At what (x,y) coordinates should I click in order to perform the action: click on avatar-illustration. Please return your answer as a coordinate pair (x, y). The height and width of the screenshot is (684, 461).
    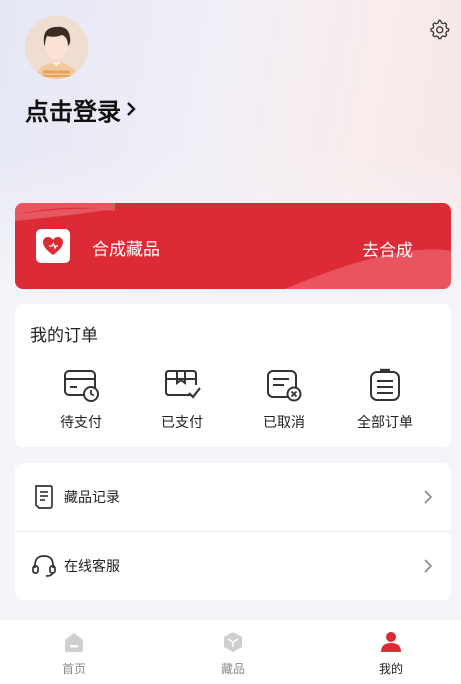
    Looking at the image, I should click on (56, 47).